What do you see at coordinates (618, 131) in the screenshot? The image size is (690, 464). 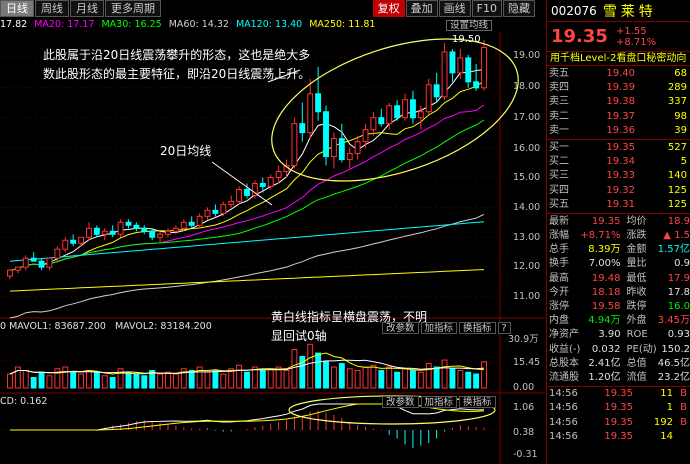 I see `ask-row: 卖一 19.36 39` at bounding box center [618, 131].